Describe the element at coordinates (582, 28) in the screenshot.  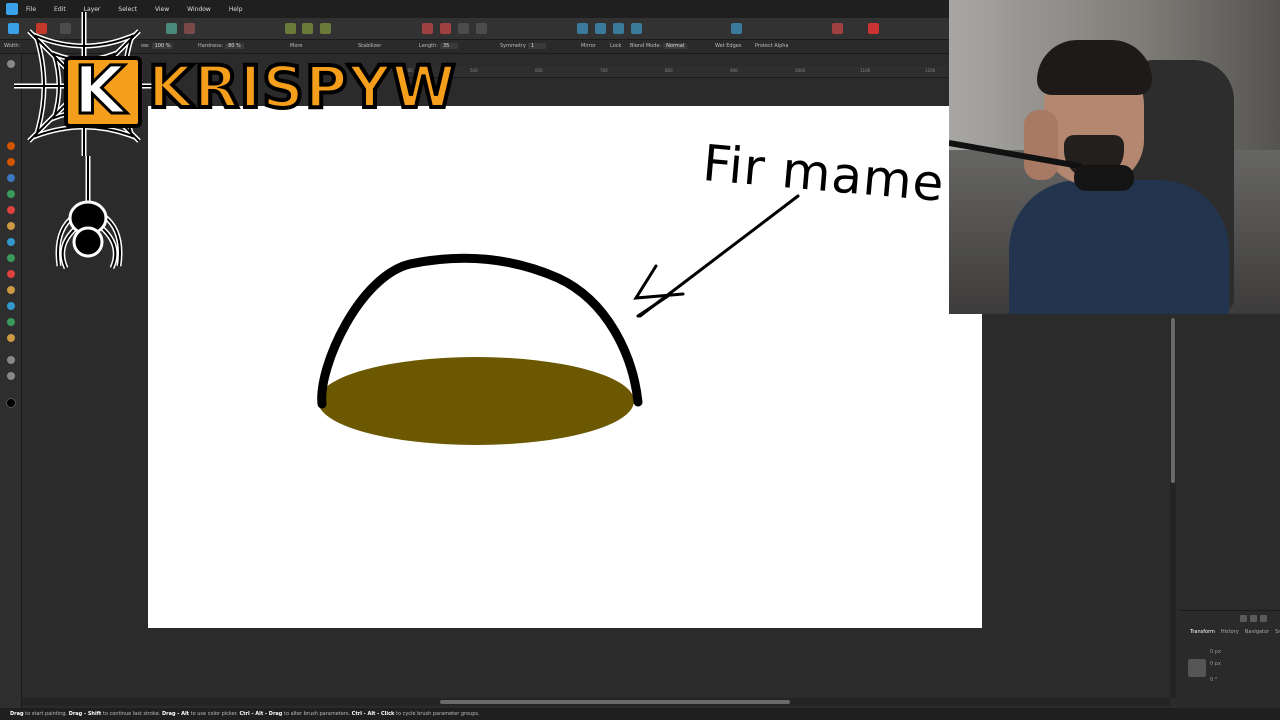
I see `arrange-back-icon` at that location.